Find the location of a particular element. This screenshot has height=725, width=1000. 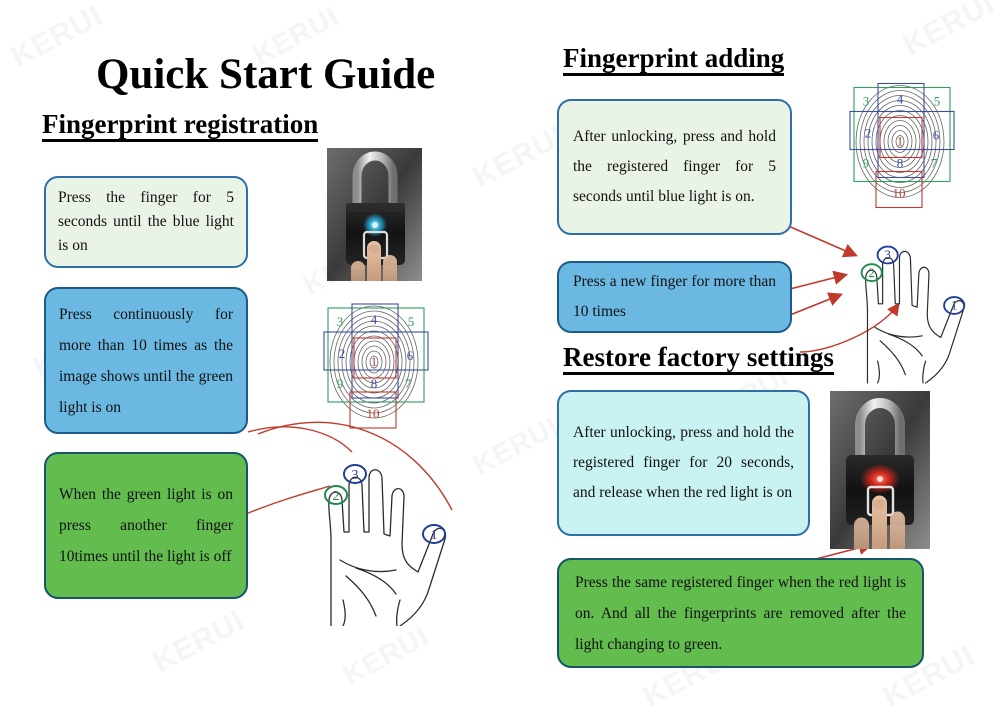

section-heading-adding: Fingerprint adding is located at coordinates (674, 60).